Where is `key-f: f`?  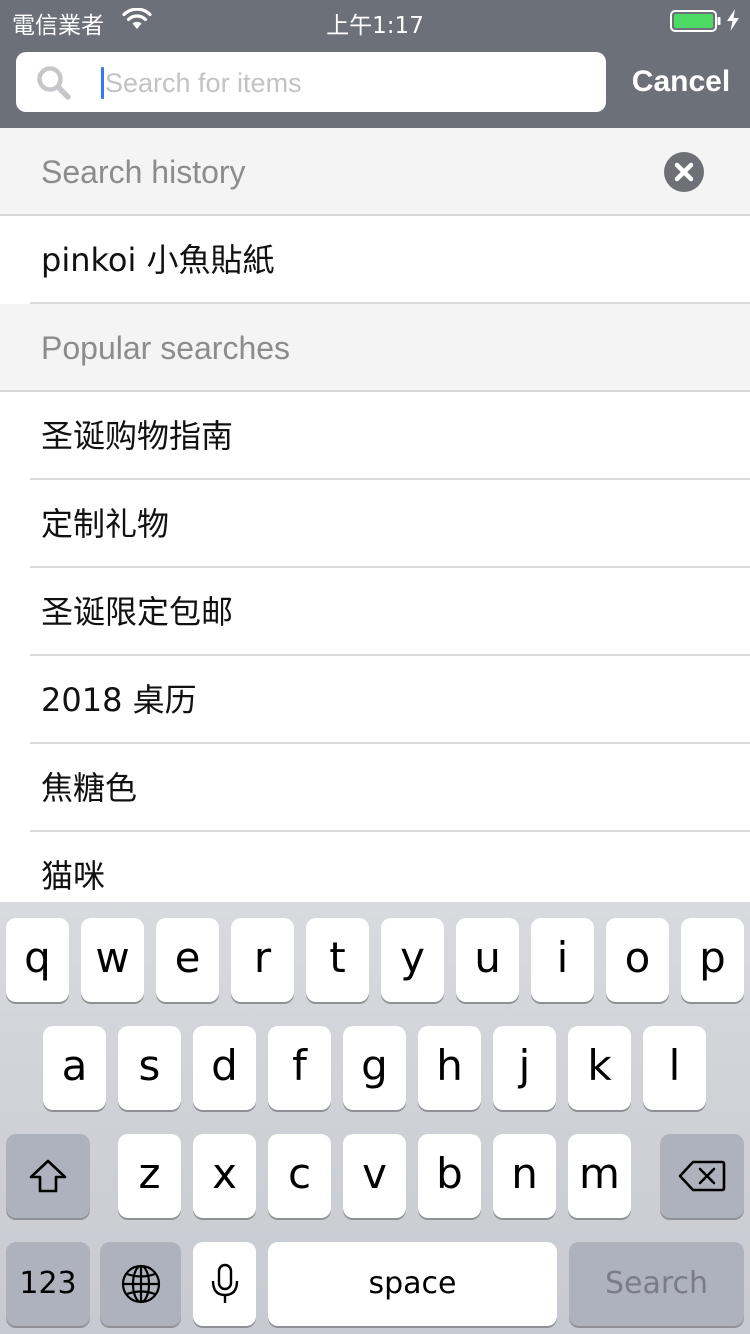 key-f: f is located at coordinates (299, 1068).